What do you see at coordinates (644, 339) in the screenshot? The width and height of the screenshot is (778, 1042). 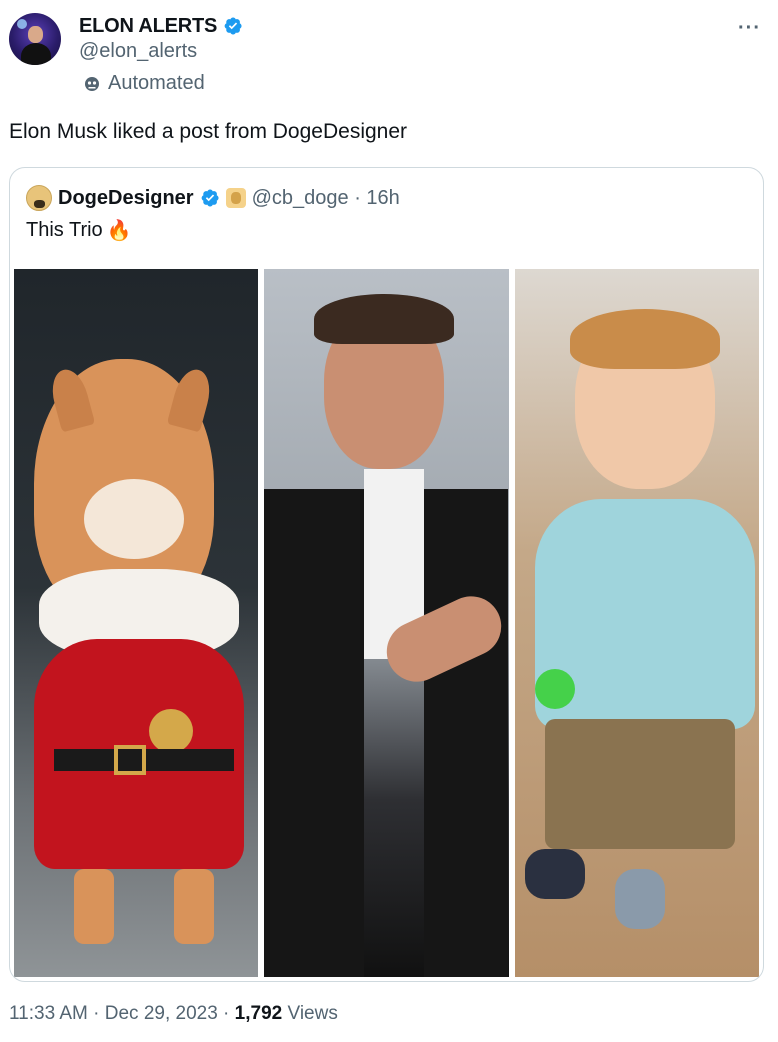 I see `child-hair` at bounding box center [644, 339].